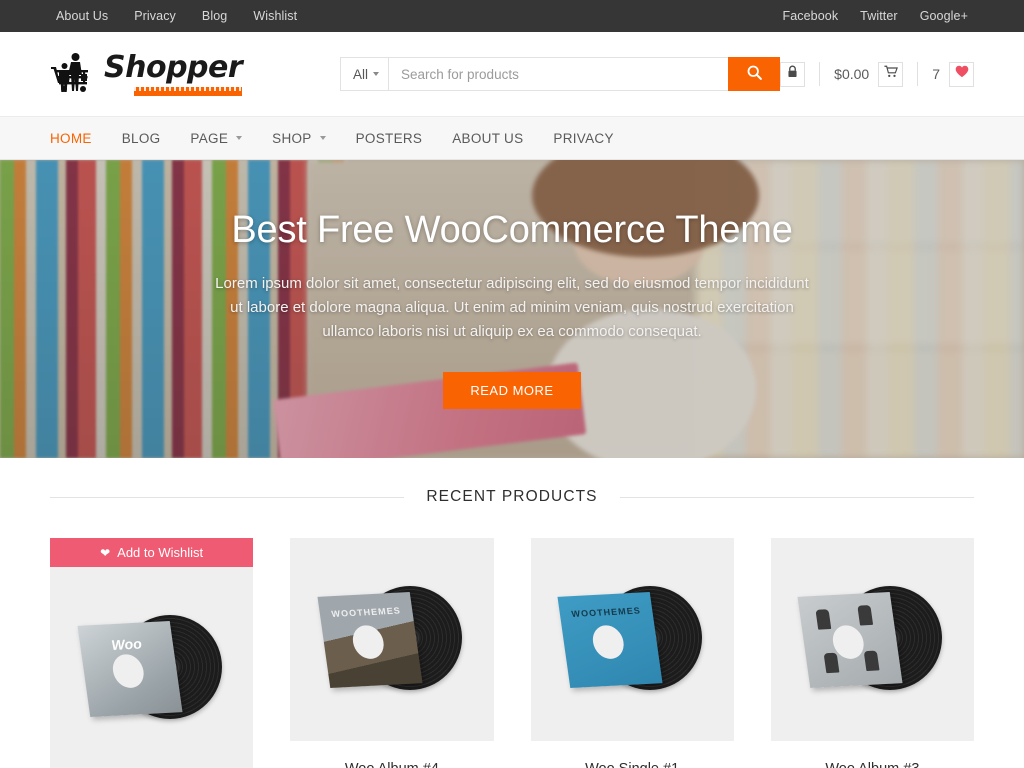  I want to click on add-to-wishlist-button: ❤ Add to Wishlist, so click(152, 552).